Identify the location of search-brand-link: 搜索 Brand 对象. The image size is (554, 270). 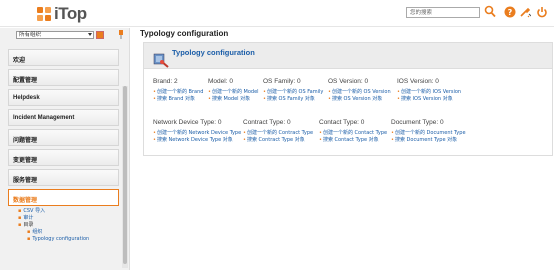
(176, 99).